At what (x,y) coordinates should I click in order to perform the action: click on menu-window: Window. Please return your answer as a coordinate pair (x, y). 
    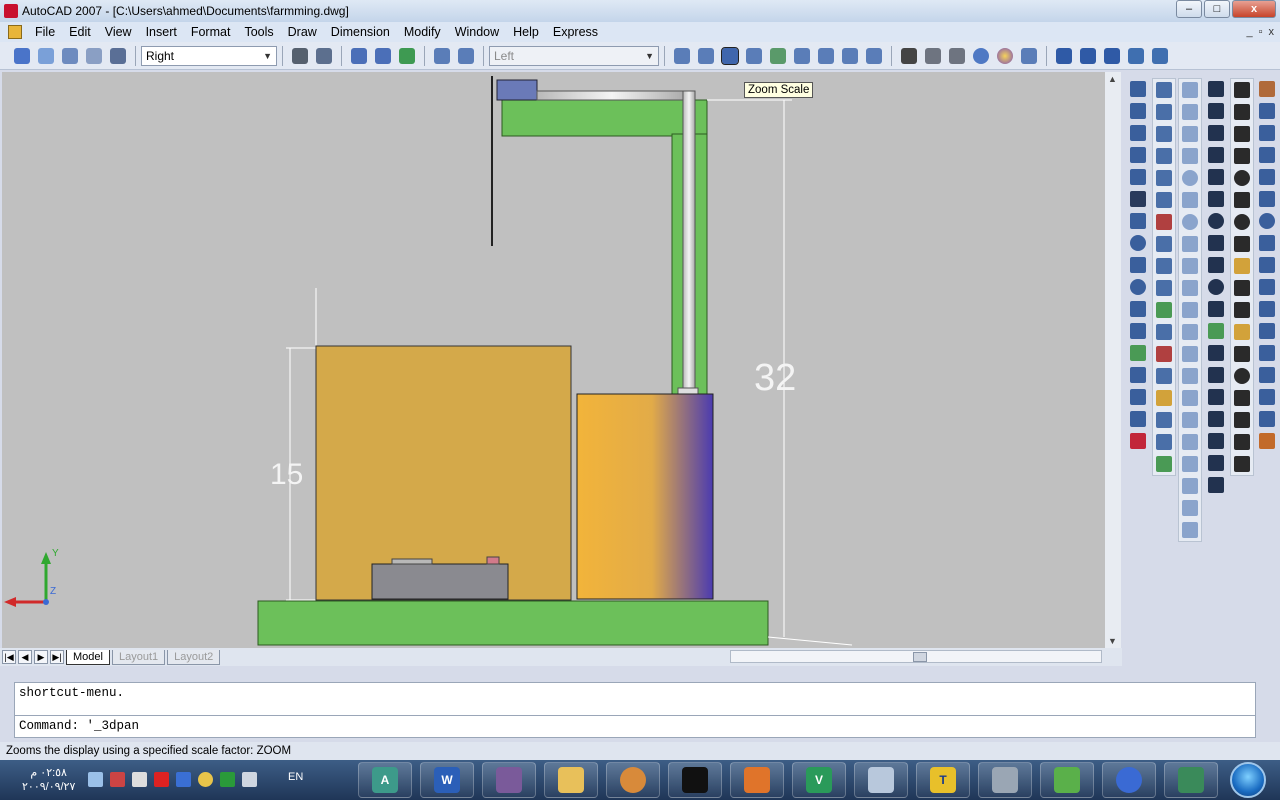
    Looking at the image, I should click on (477, 32).